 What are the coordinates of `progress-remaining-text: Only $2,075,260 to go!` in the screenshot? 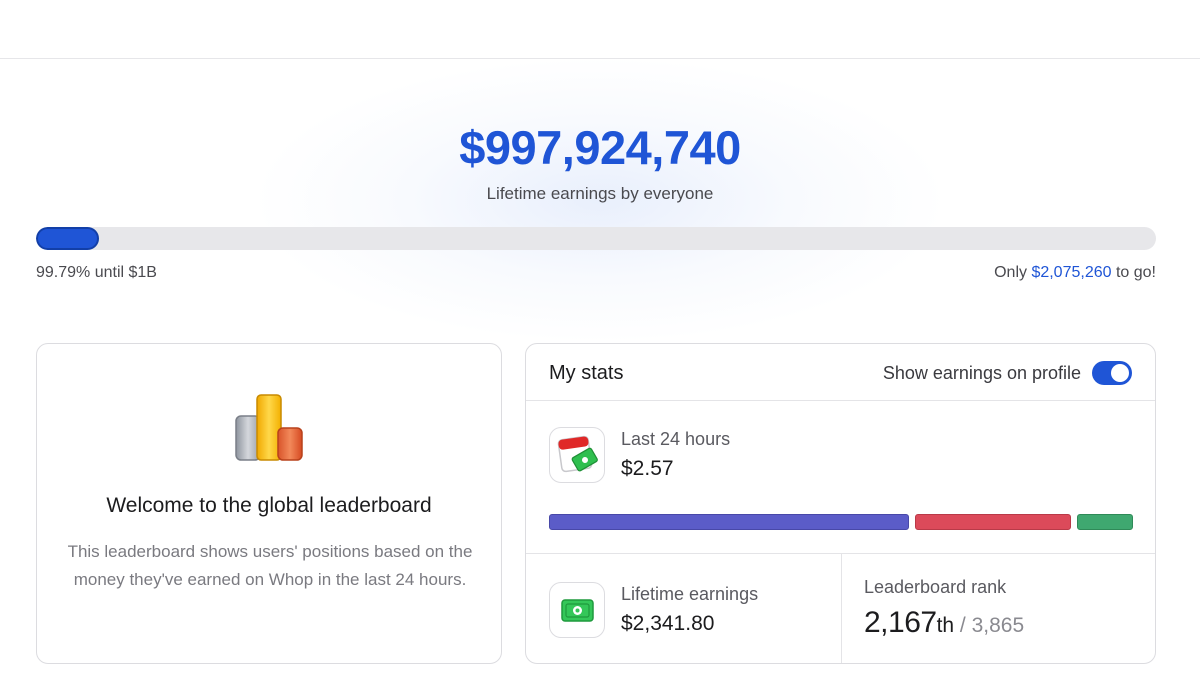 It's located at (1075, 273).